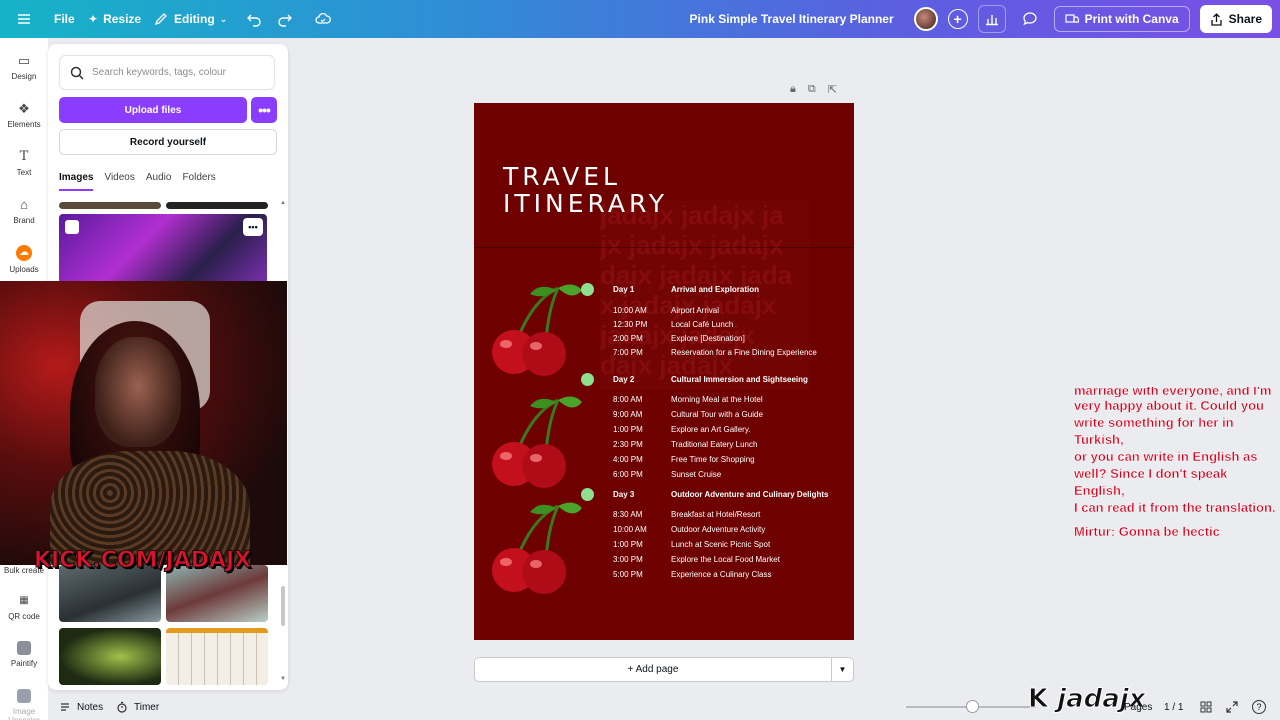 The width and height of the screenshot is (1280, 720). Describe the element at coordinates (718, 529) in the screenshot. I see `itinerary-activity: Outdoor Adventure Activity` at that location.